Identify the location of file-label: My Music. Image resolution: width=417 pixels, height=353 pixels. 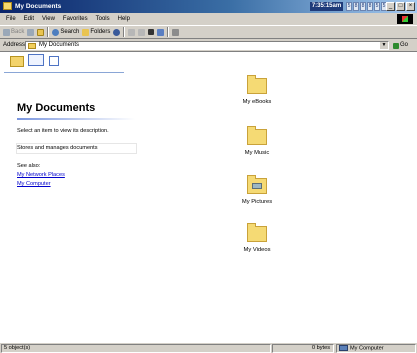
(257, 153).